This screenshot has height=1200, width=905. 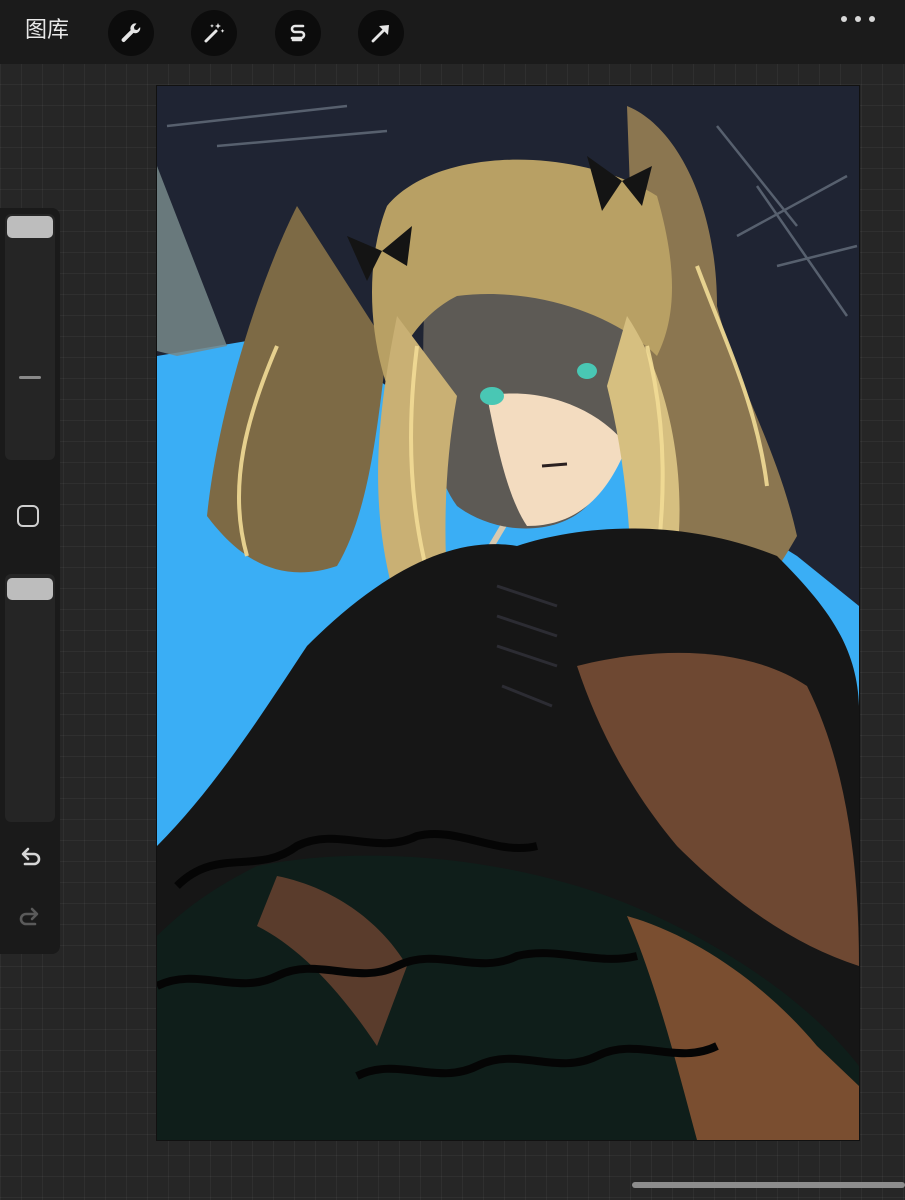 I want to click on undo-icon, so click(x=30, y=858).